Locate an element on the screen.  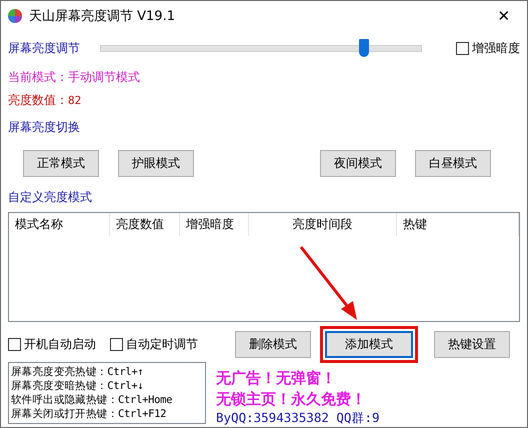
brightness-slider is located at coordinates (261, 48).